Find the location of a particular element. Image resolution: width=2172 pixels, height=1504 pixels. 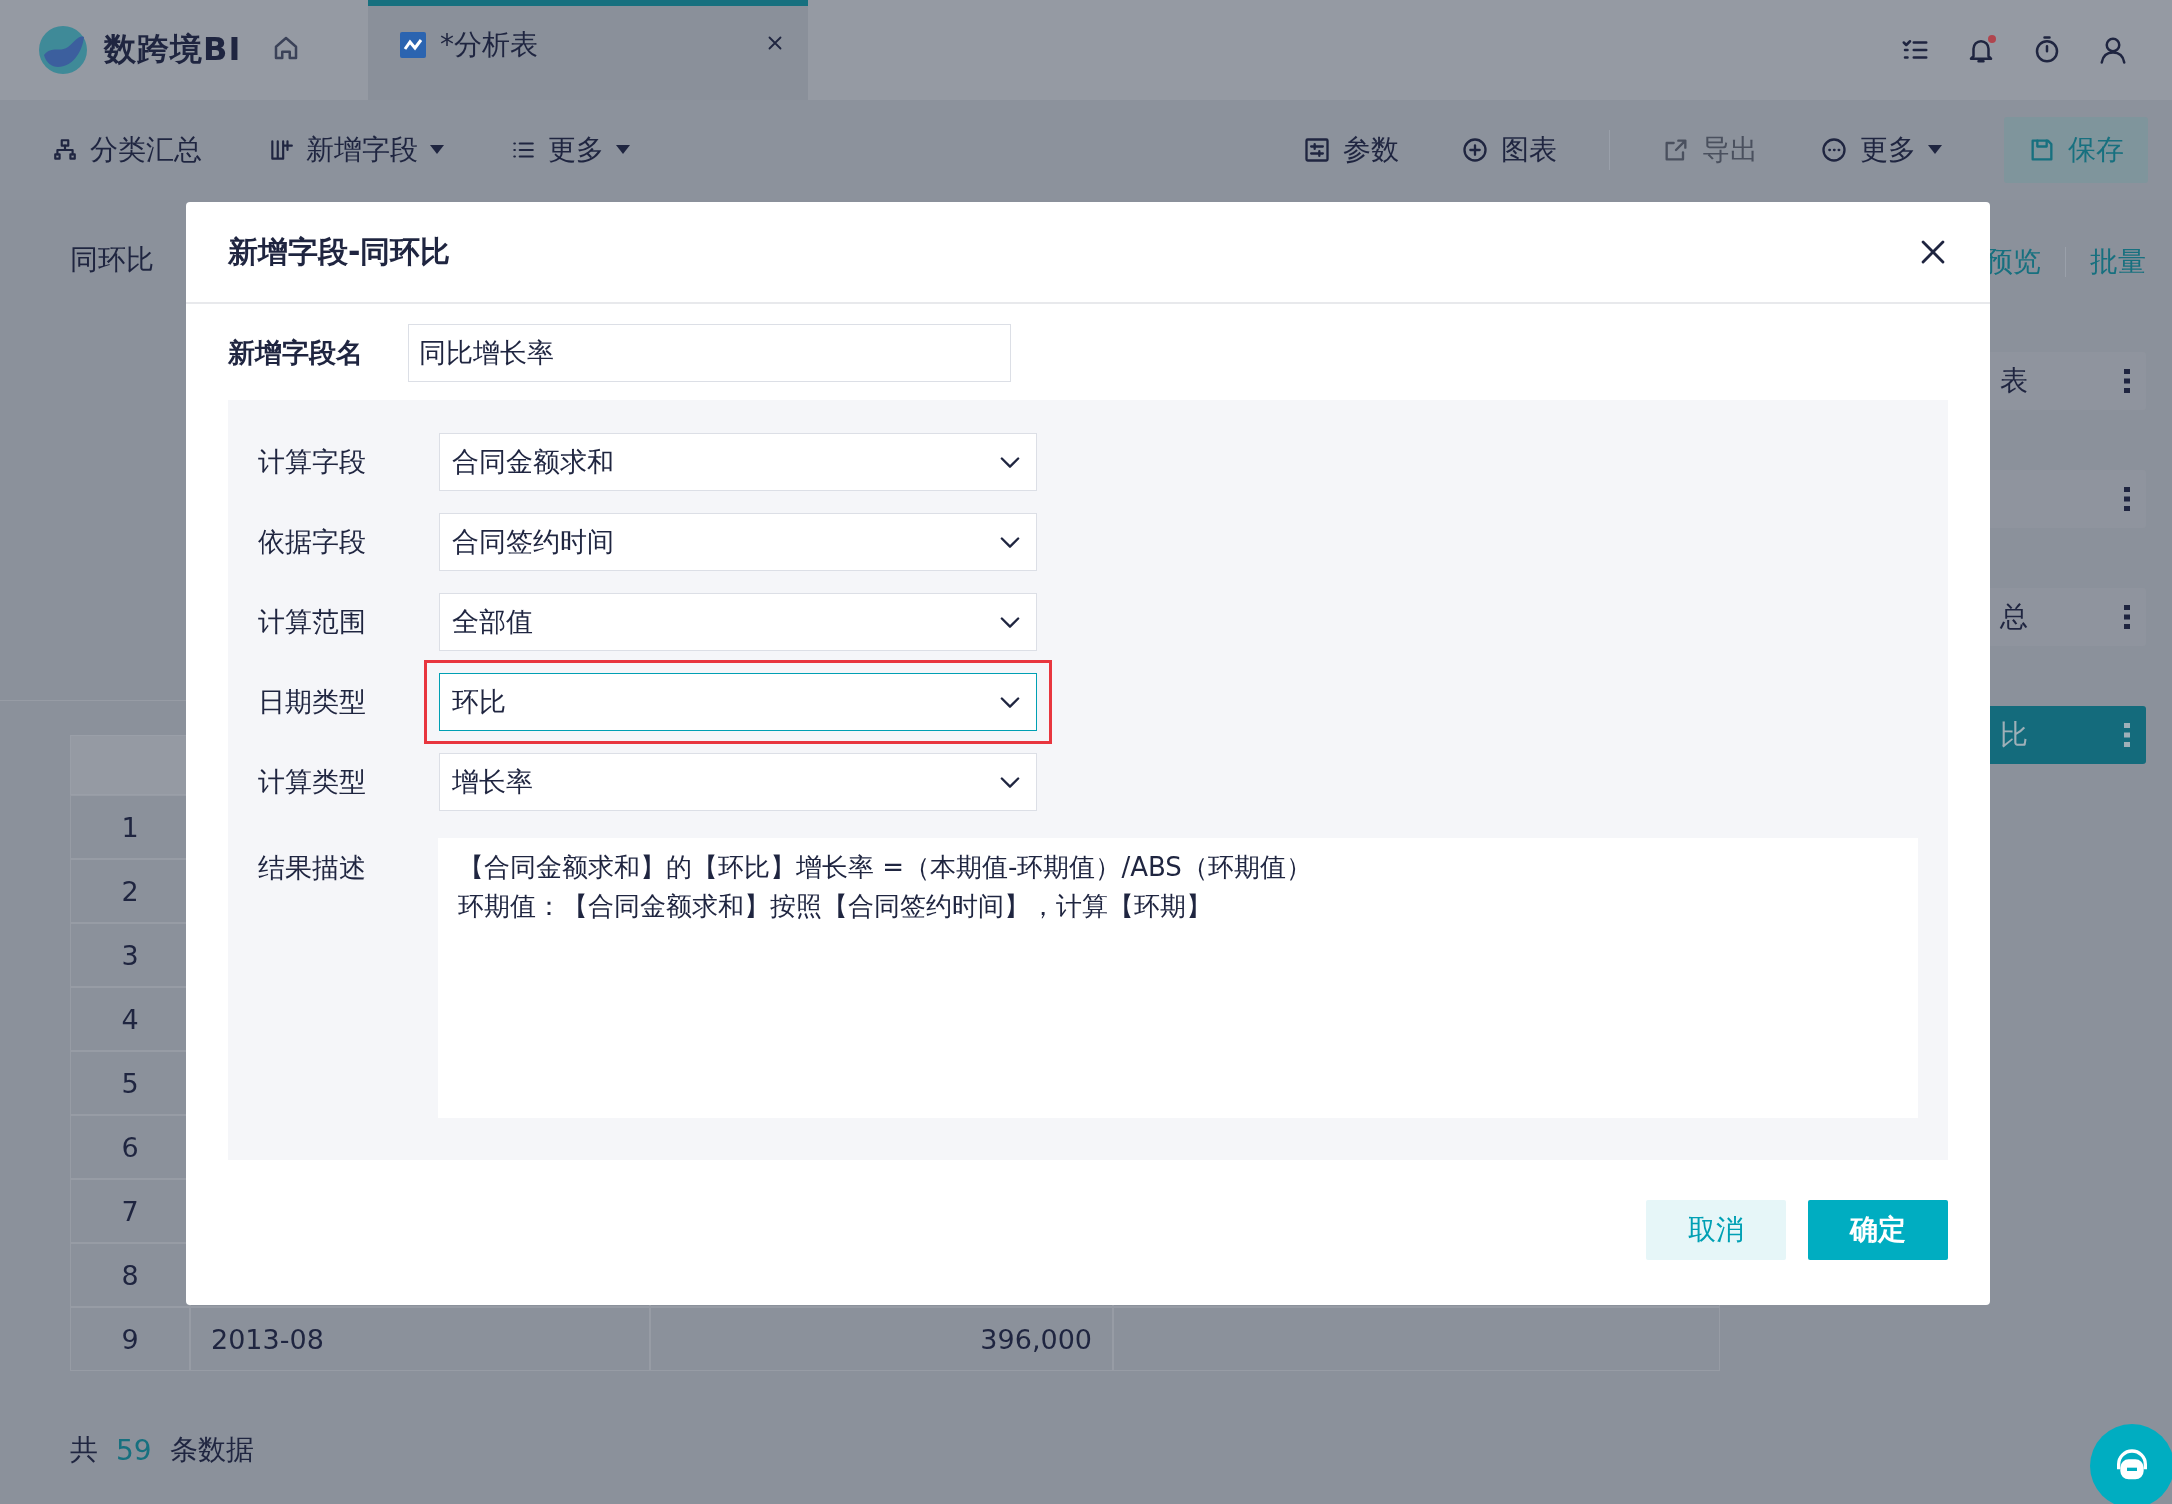

description-line: 【合同金额求和】的【环比】增长率 =（本期值-环期值）/ABS（环期值） is located at coordinates (885, 867).